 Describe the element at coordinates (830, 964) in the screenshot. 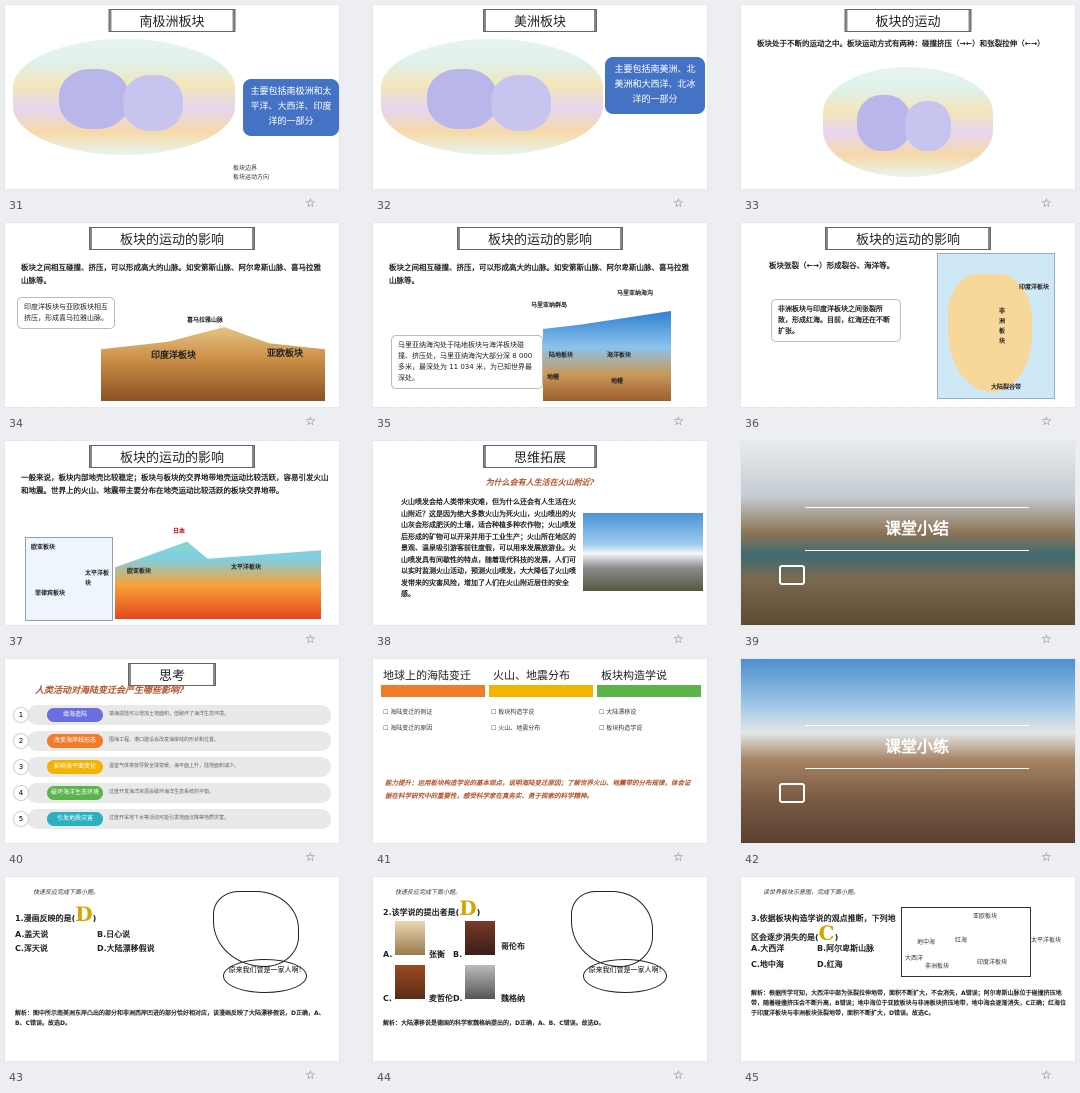

I see `option-d: D.红海` at that location.